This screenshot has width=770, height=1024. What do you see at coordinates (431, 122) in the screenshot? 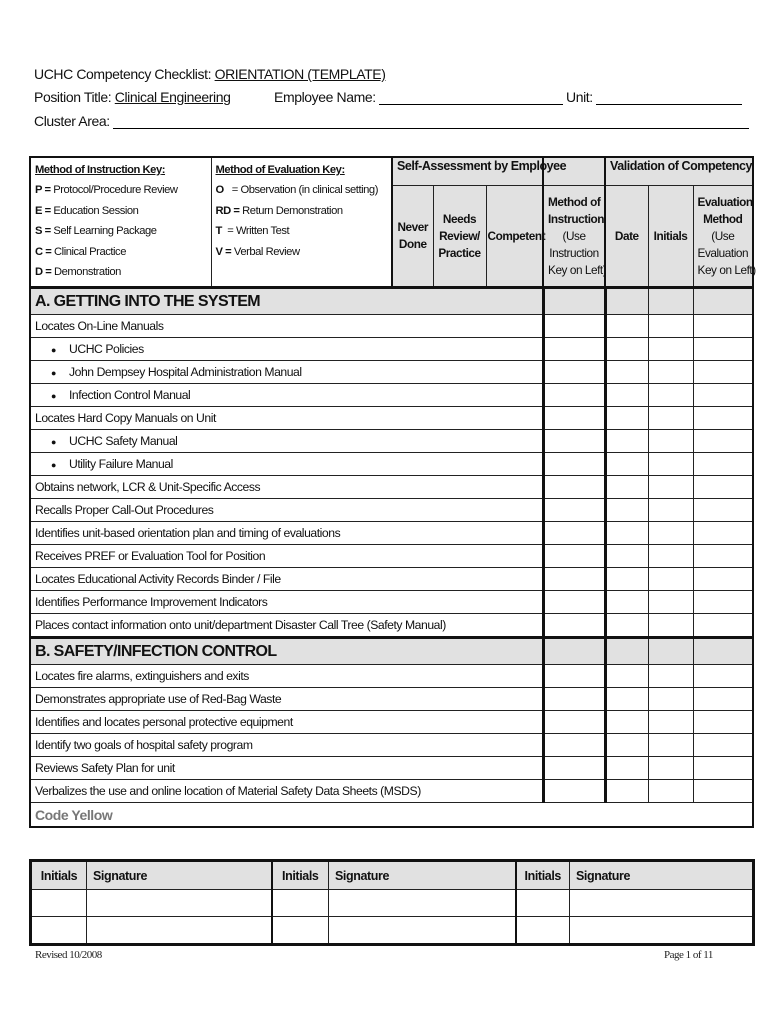
I see `cluster-area-field` at bounding box center [431, 122].